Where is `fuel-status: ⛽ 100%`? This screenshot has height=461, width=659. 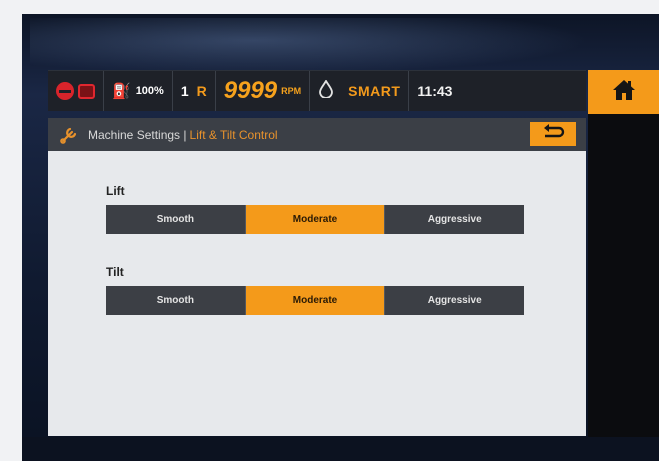 fuel-status: ⛽ 100% is located at coordinates (138, 91).